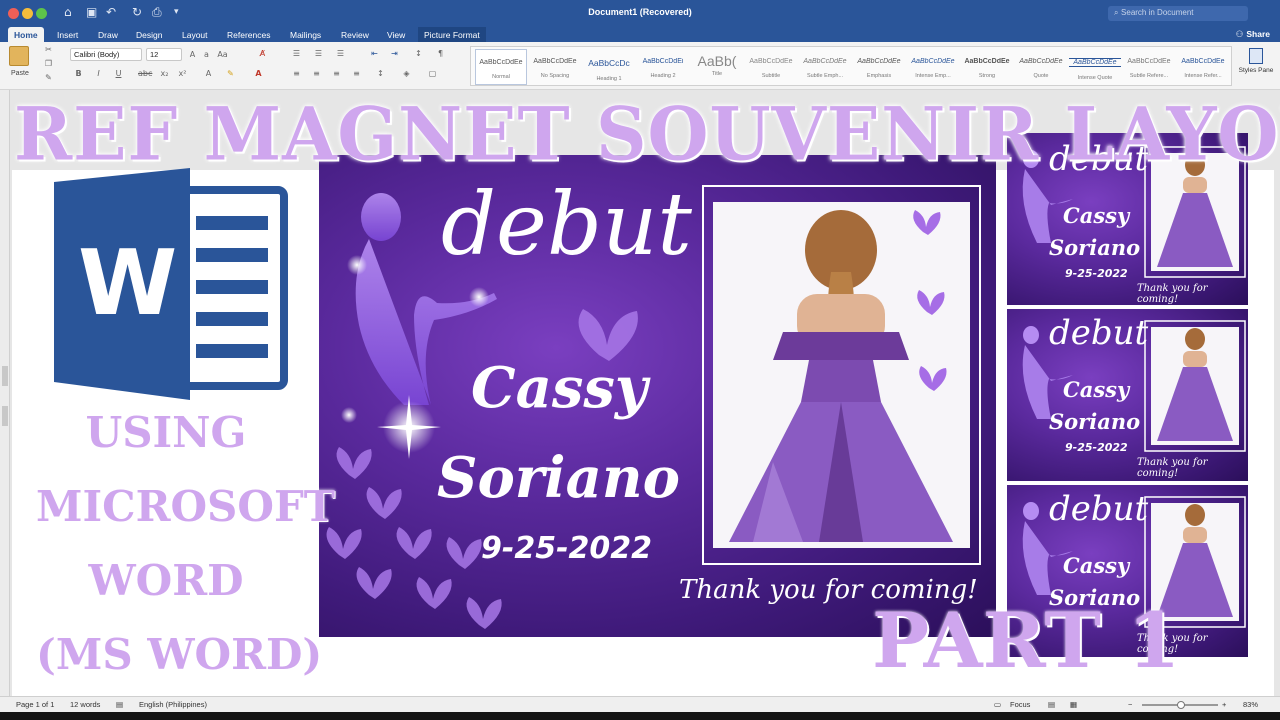 The width and height of the screenshot is (1280, 720). What do you see at coordinates (173, 704) in the screenshot?
I see `language-indicator: English (Philippines)` at bounding box center [173, 704].